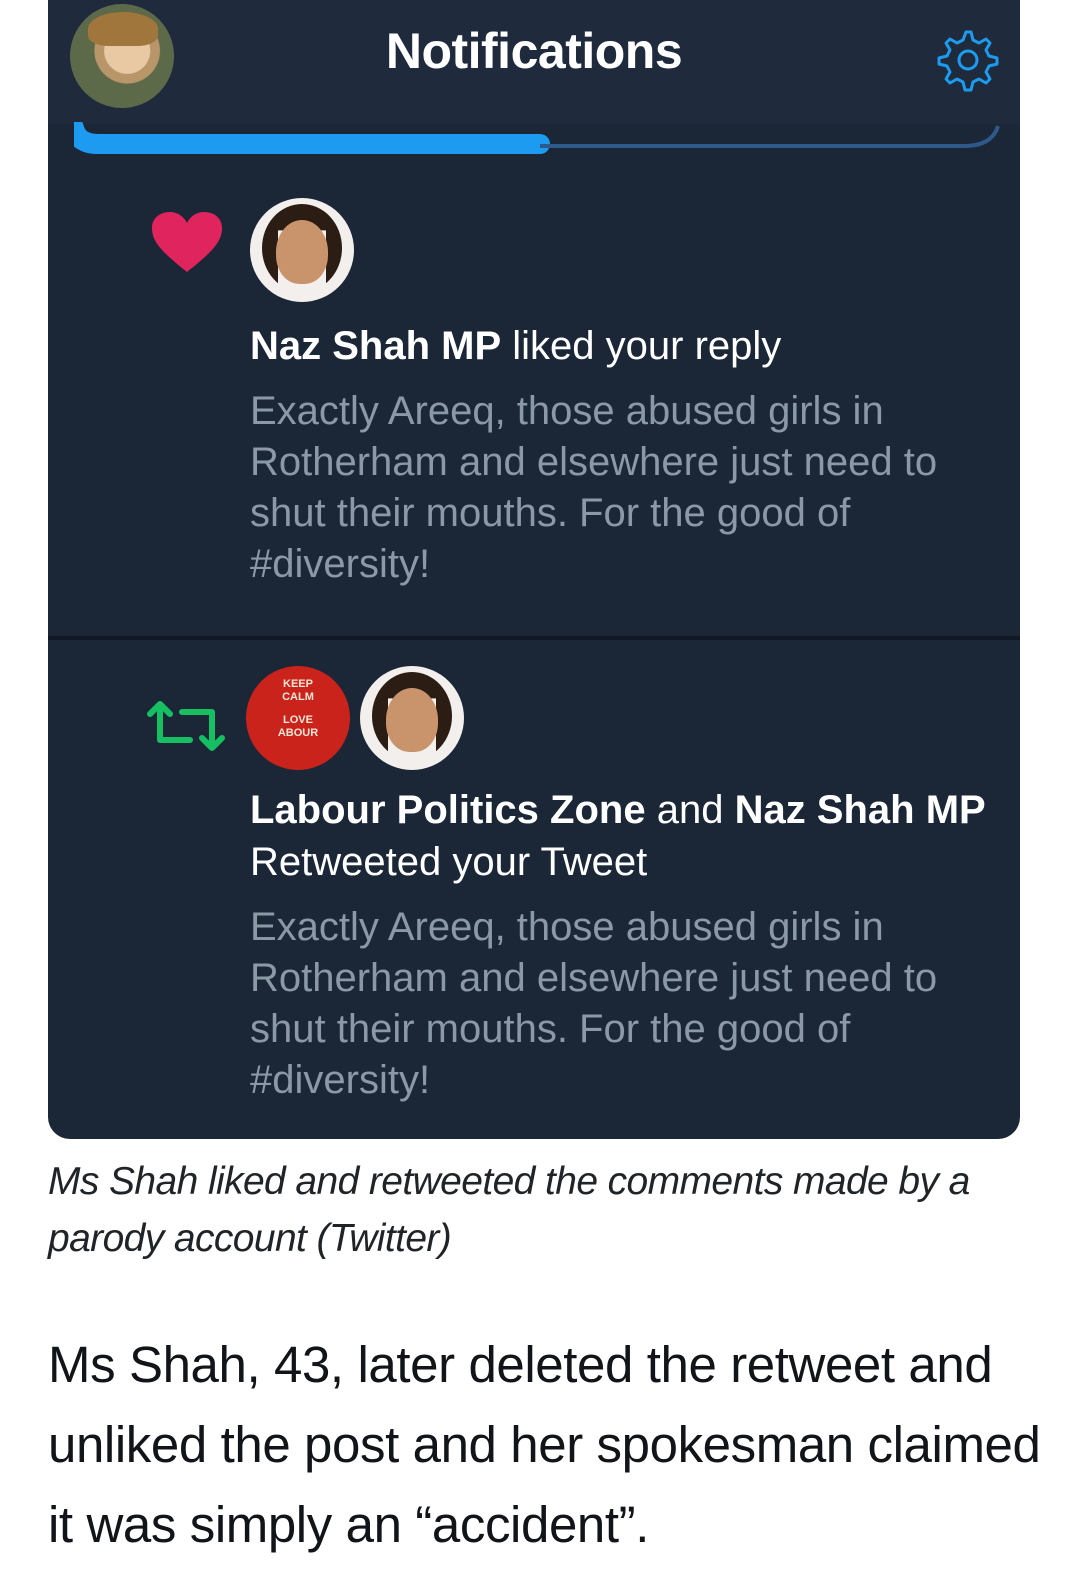 This screenshot has width=1080, height=1585. I want to click on notification-headline: Naz Shah MP liked your reply, so click(516, 346).